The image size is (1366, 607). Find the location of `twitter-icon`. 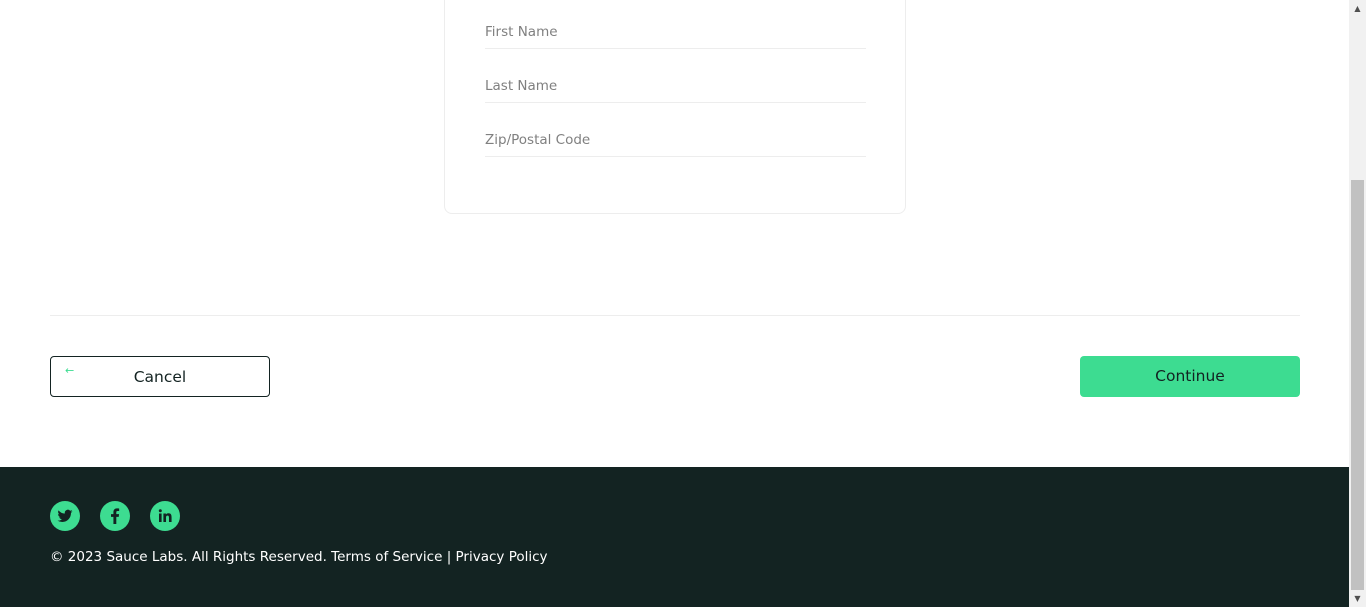

twitter-icon is located at coordinates (65, 515).